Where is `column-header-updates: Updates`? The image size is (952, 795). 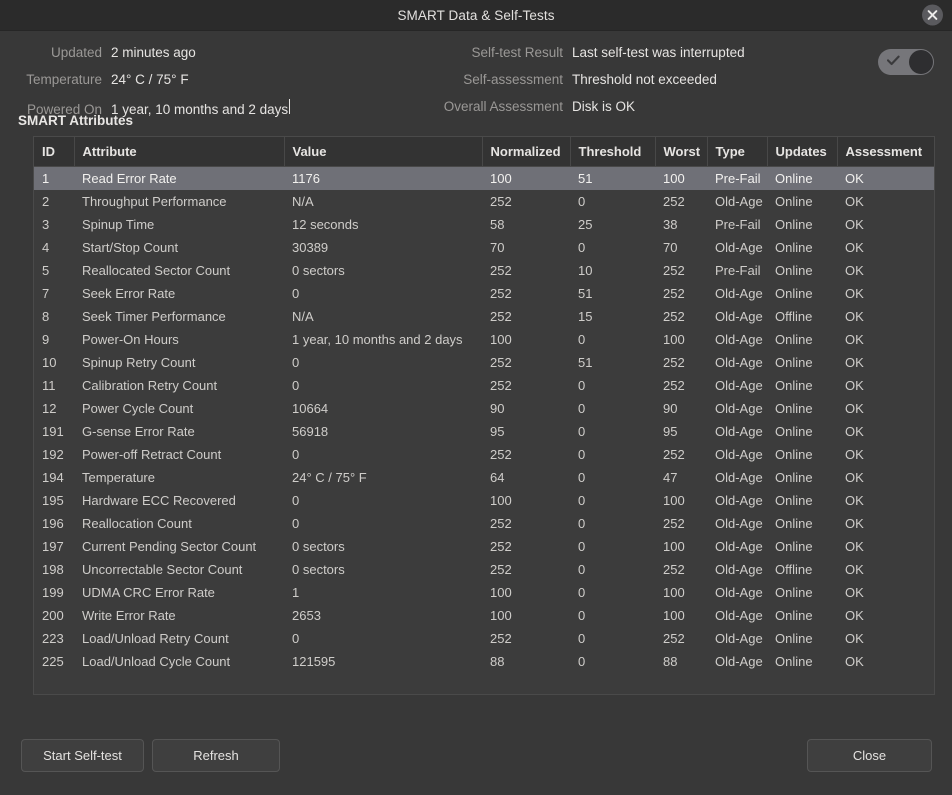
column-header-updates: Updates is located at coordinates (802, 152).